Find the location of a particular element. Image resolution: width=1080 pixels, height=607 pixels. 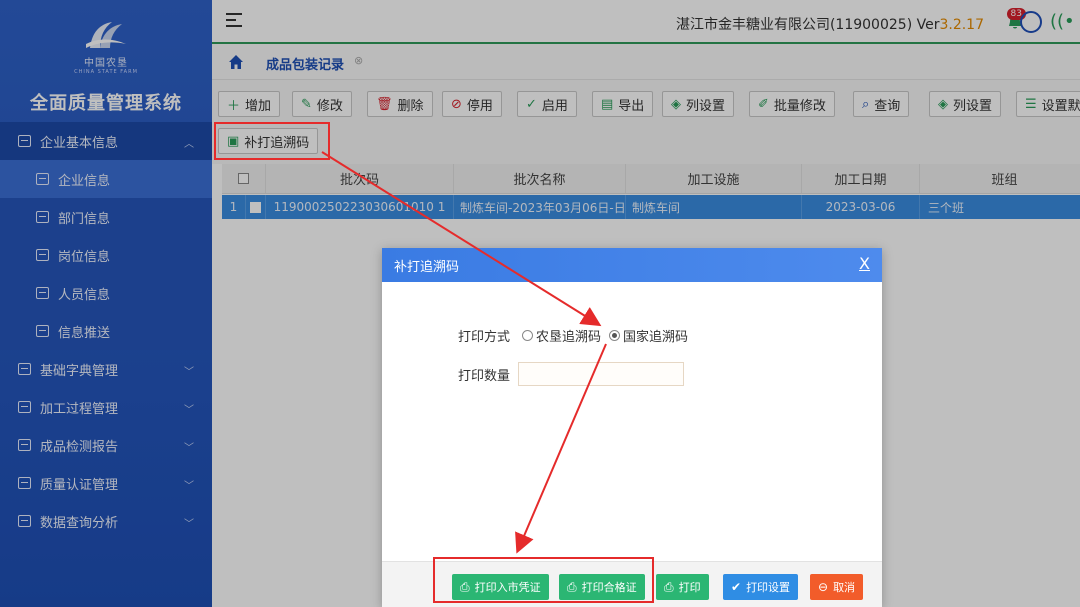

radio-label: 国家追溯码 is located at coordinates (656, 337).